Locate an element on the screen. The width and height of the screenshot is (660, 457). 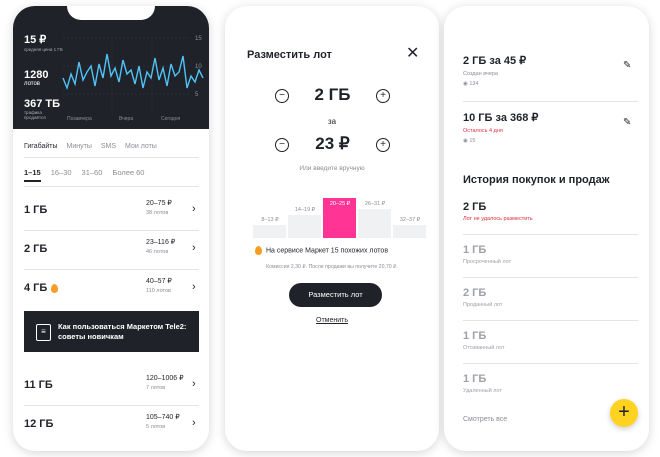
distribution-label: 32–37 ₽ is located at coordinates (410, 220).